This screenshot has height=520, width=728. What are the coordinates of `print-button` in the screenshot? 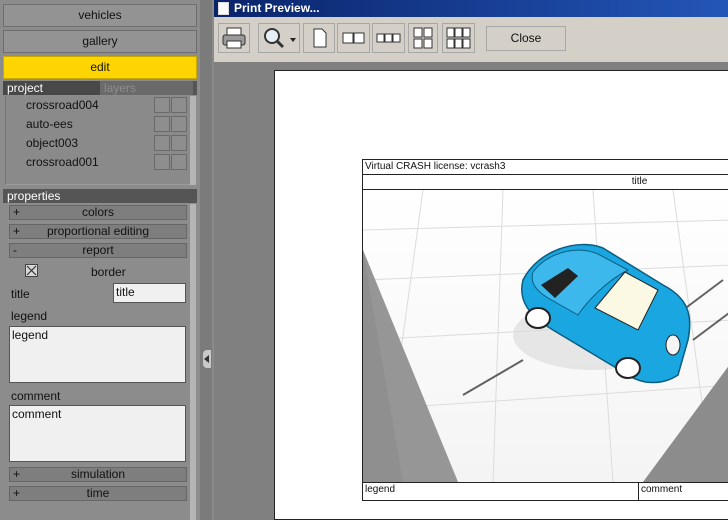 It's located at (234, 38).